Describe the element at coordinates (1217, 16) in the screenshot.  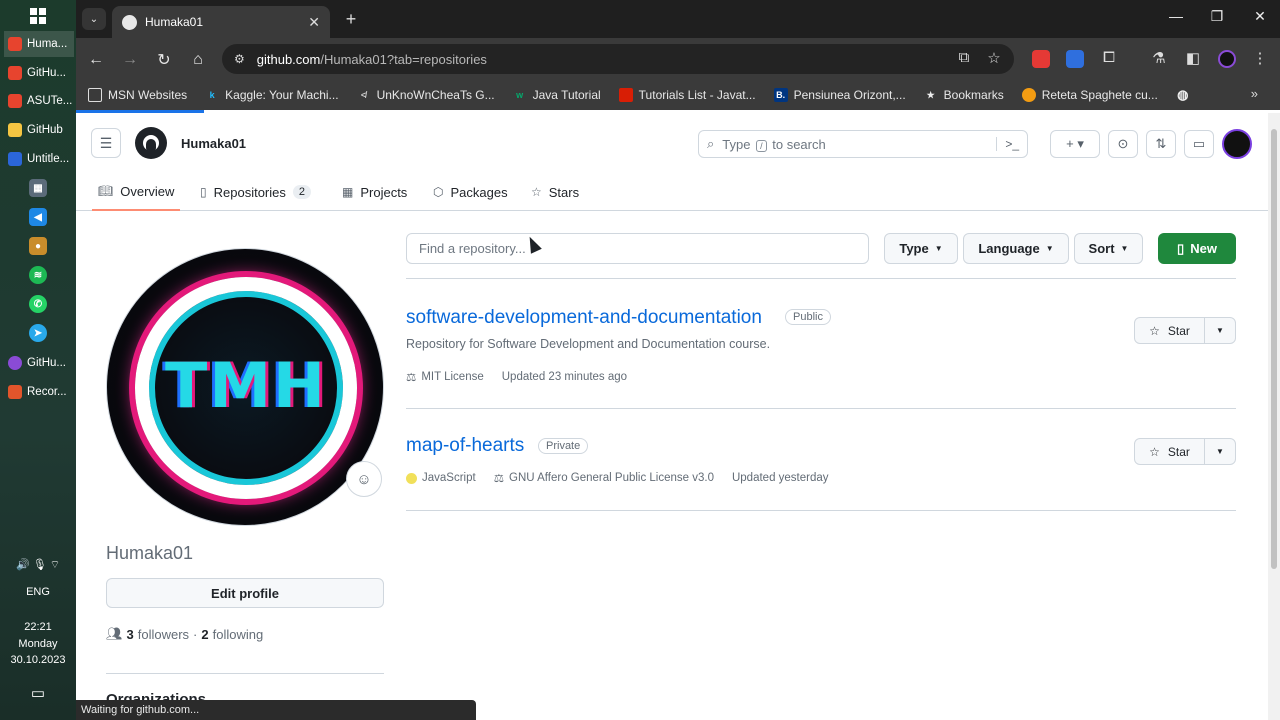
I see `maximize-button: ❐` at that location.